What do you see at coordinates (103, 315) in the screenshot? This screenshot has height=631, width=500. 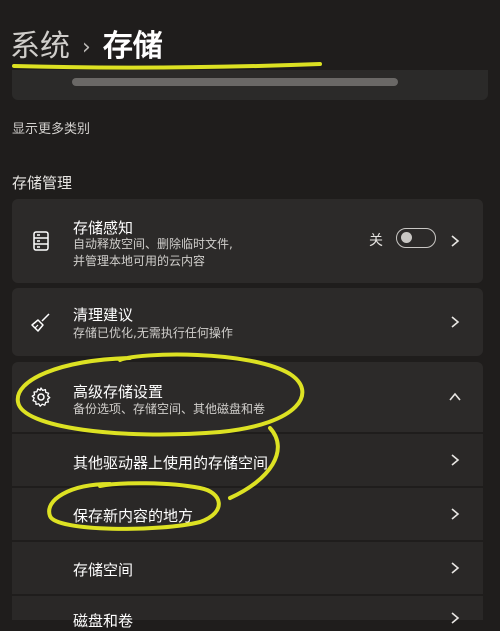 I see `cleanup-title: 清理建议` at bounding box center [103, 315].